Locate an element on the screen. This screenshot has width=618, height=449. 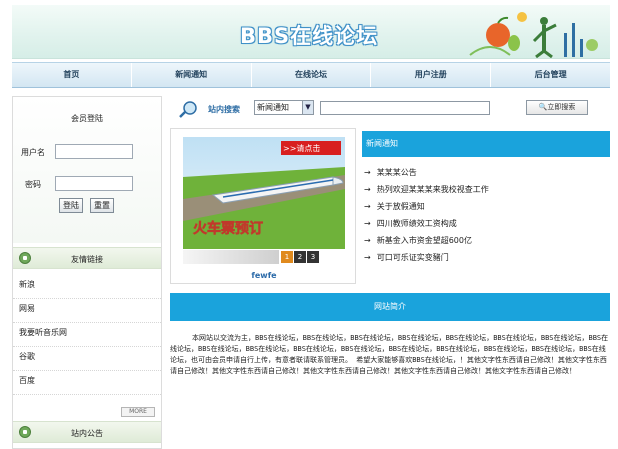
friend-link-163: 网易 is located at coordinates (87, 311).